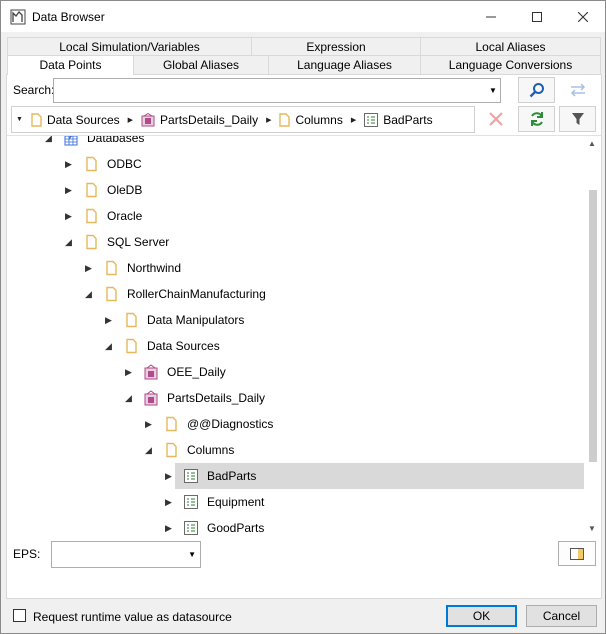  What do you see at coordinates (294, 450) in the screenshot?
I see `tree-row: ◢ Columns` at bounding box center [294, 450].